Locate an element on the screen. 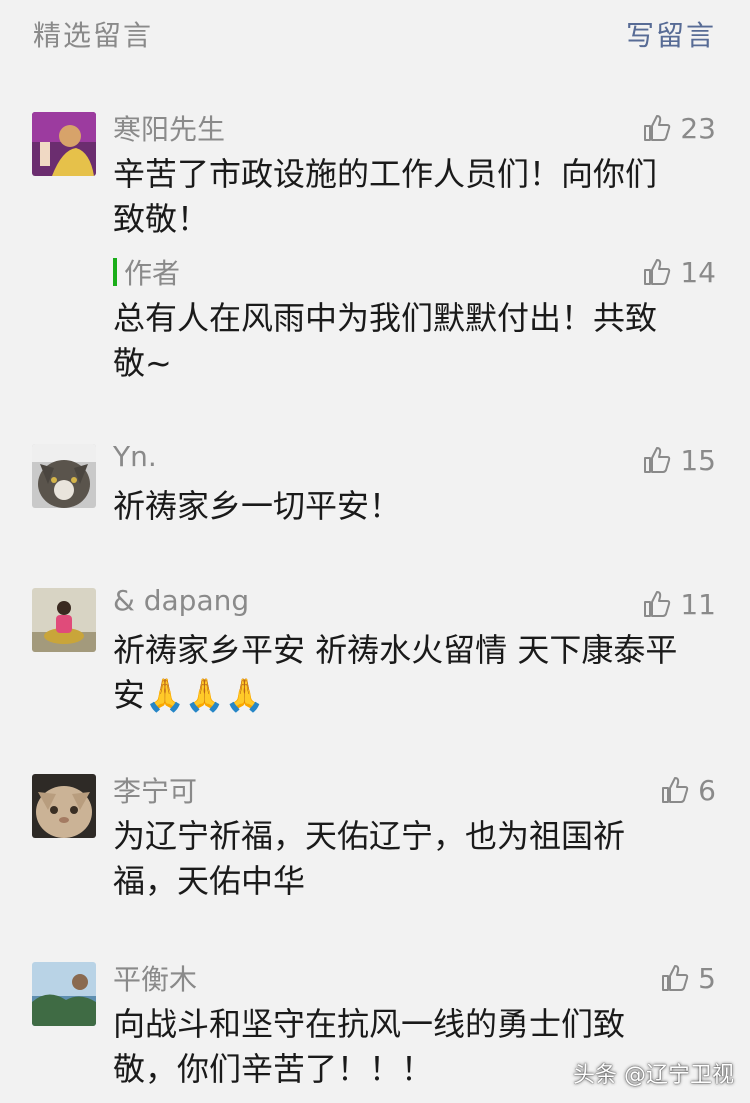  like-count: 5 is located at coordinates (707, 978).